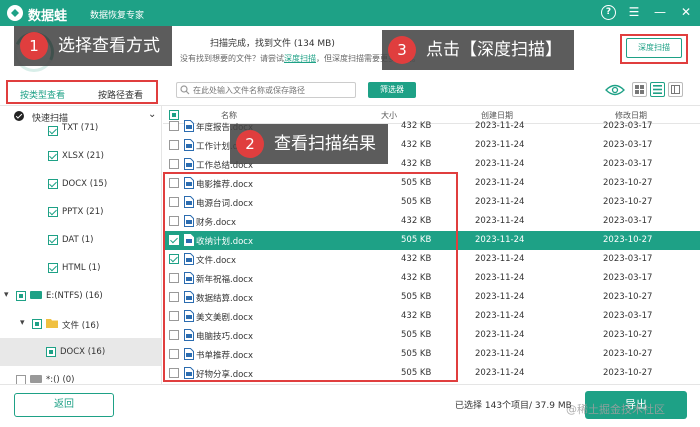  I want to click on sidebar-item-label: DAT (1), so click(78, 240).